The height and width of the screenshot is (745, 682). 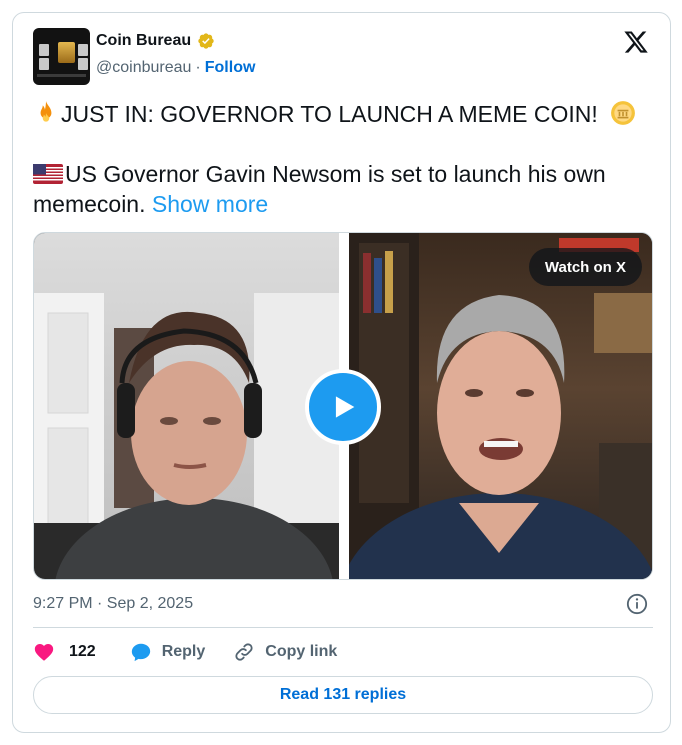 I want to click on watch-on-x-button: Watch on X, so click(x=585, y=267).